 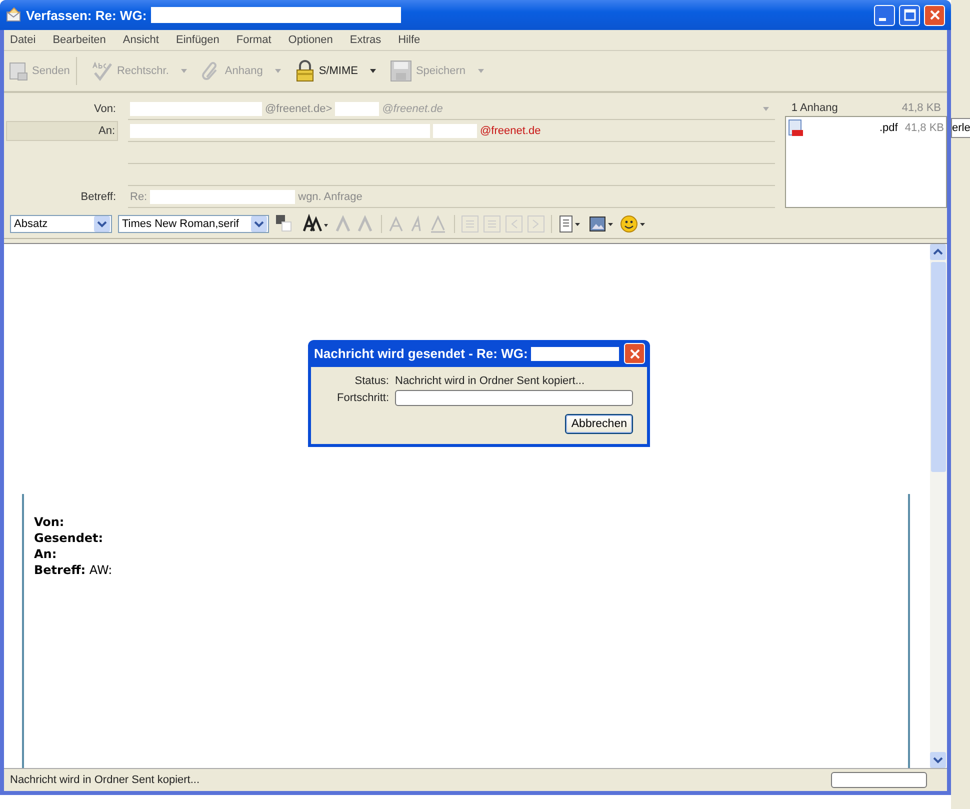 I want to click on recipient-field: @freenet.de, so click(x=452, y=131).